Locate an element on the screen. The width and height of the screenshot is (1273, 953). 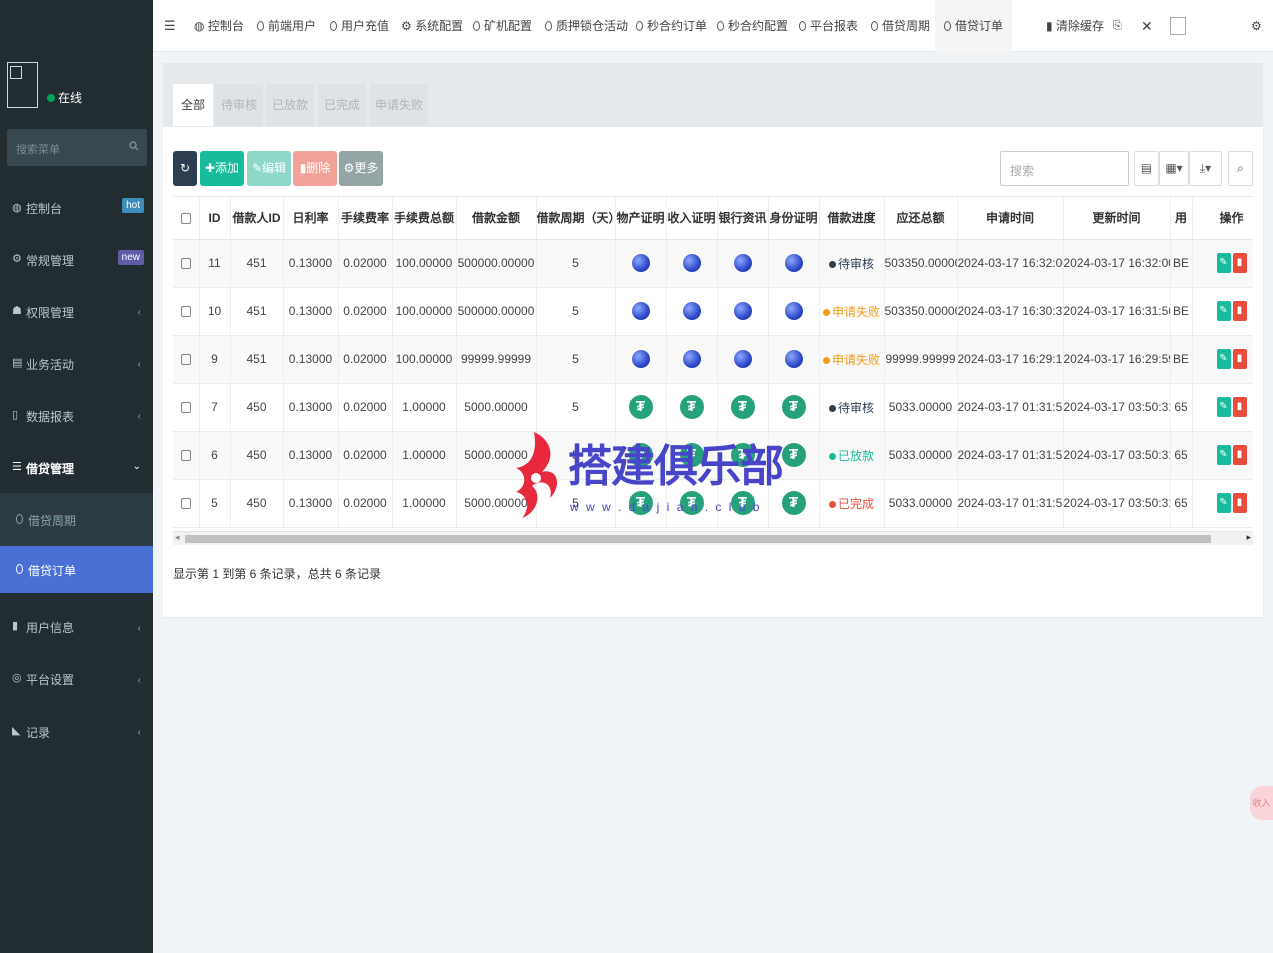
sidebar-item-reports: ▯ 数据报表 ‹ is located at coordinates (76, 415).